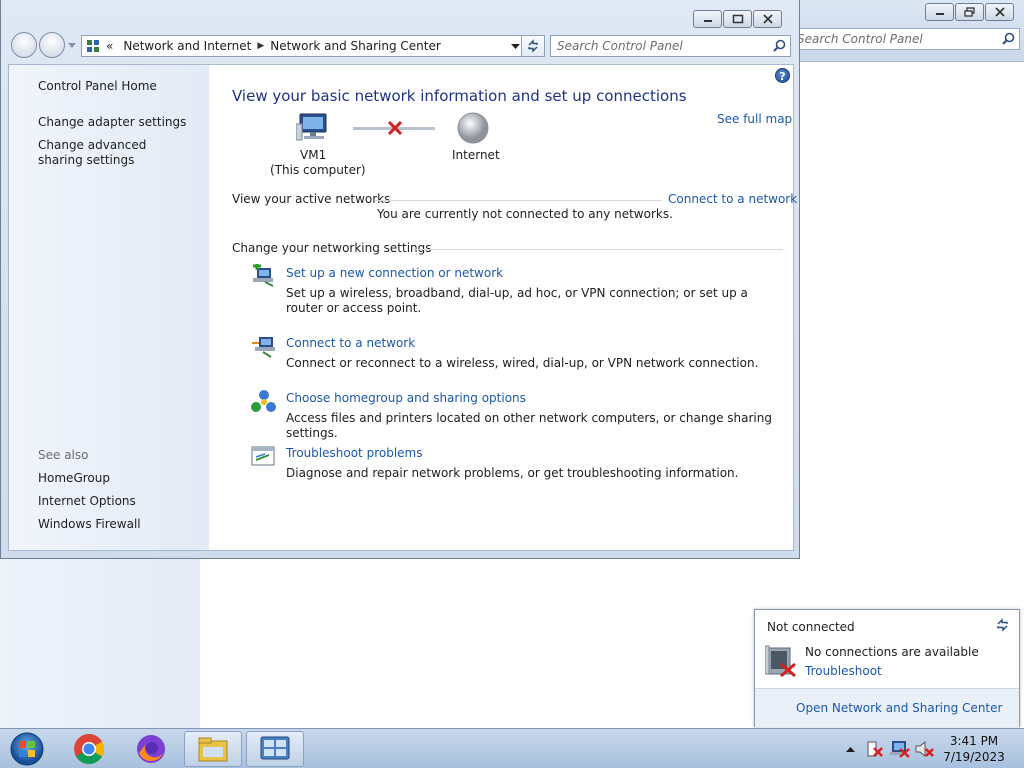 The image size is (1024, 768). What do you see at coordinates (875, 749) in the screenshot?
I see `action-center-icon` at bounding box center [875, 749].